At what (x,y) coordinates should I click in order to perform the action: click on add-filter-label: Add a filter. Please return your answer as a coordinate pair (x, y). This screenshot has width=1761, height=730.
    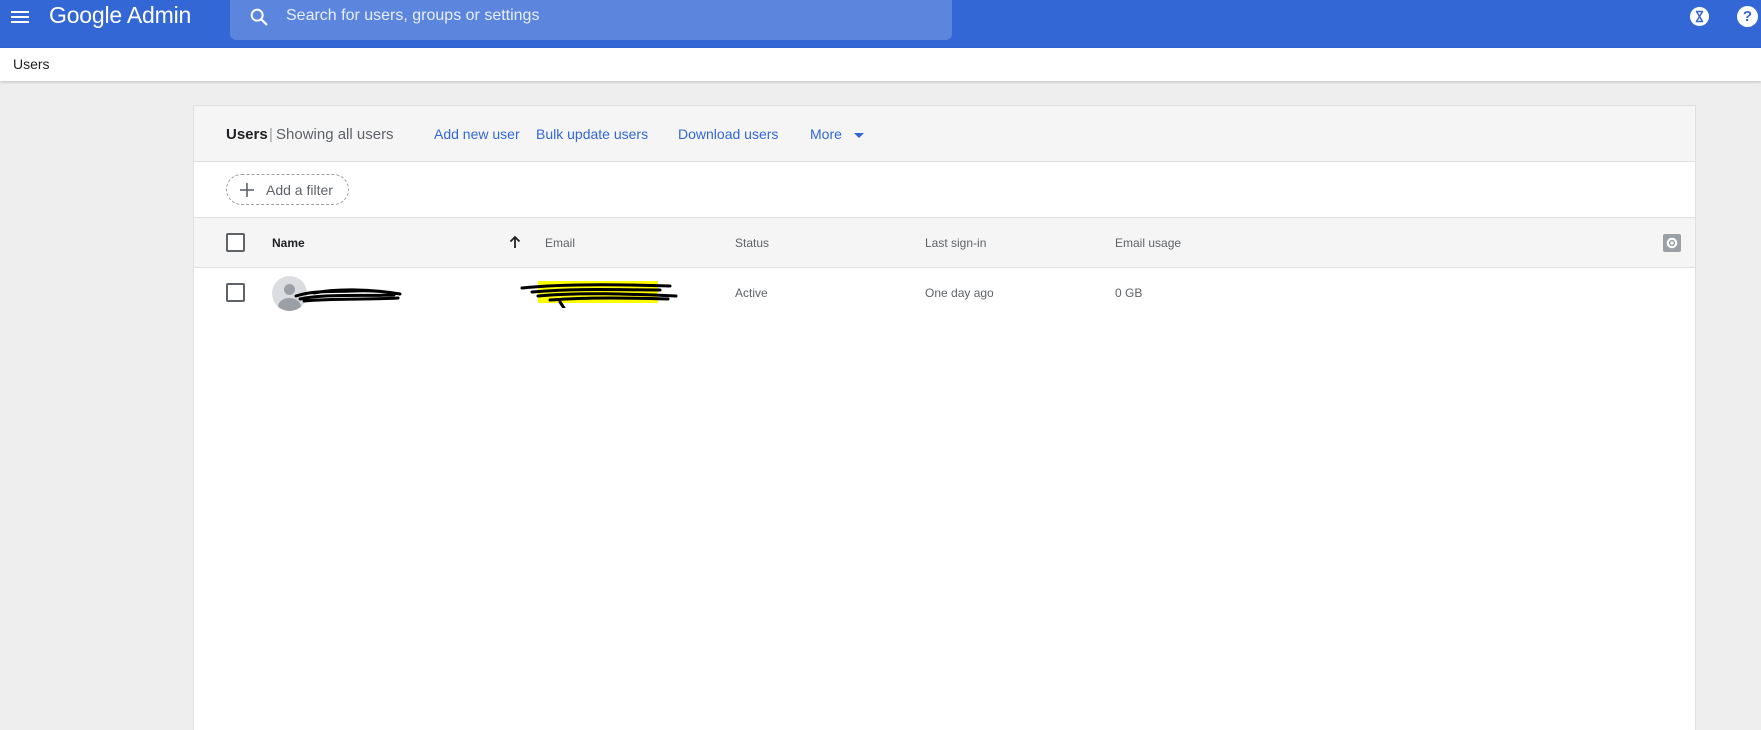
    Looking at the image, I should click on (299, 190).